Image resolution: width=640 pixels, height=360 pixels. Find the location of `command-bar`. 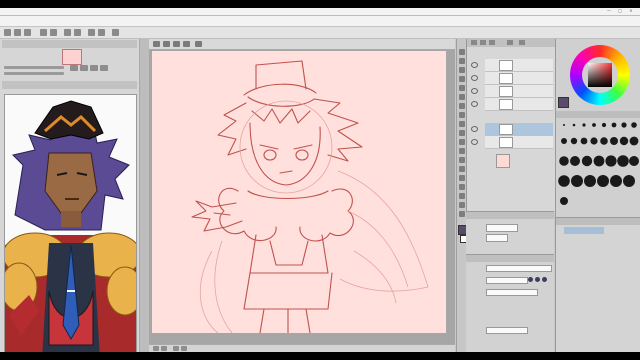

command-bar is located at coordinates (320, 33).